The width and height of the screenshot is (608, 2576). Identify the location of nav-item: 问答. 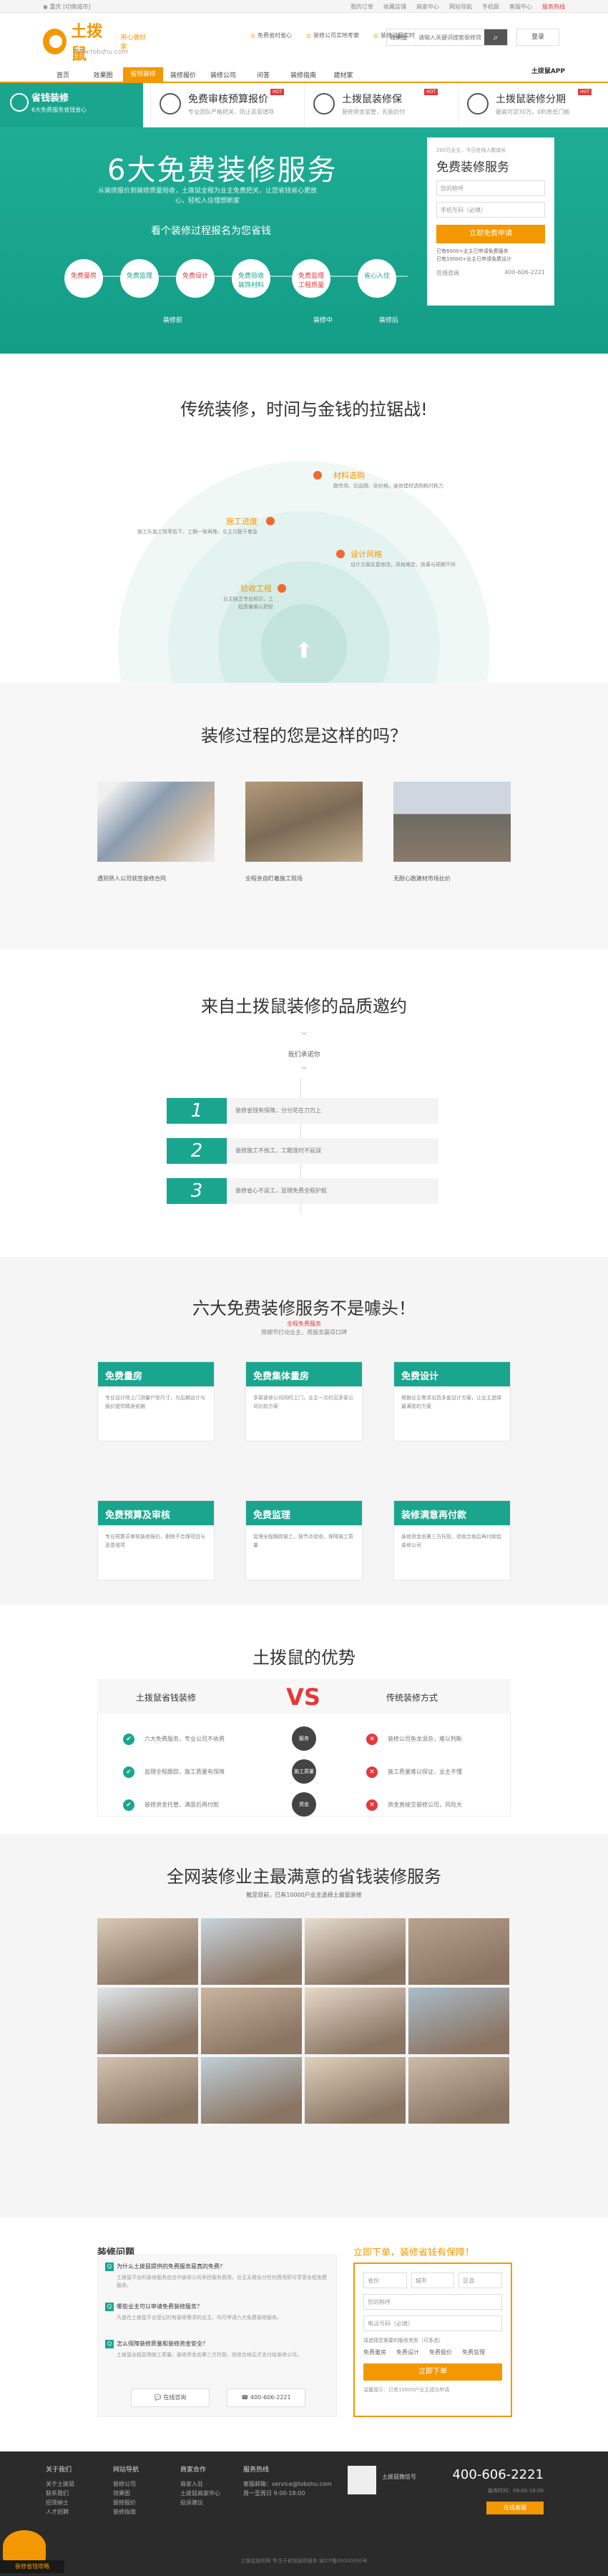
(263, 76).